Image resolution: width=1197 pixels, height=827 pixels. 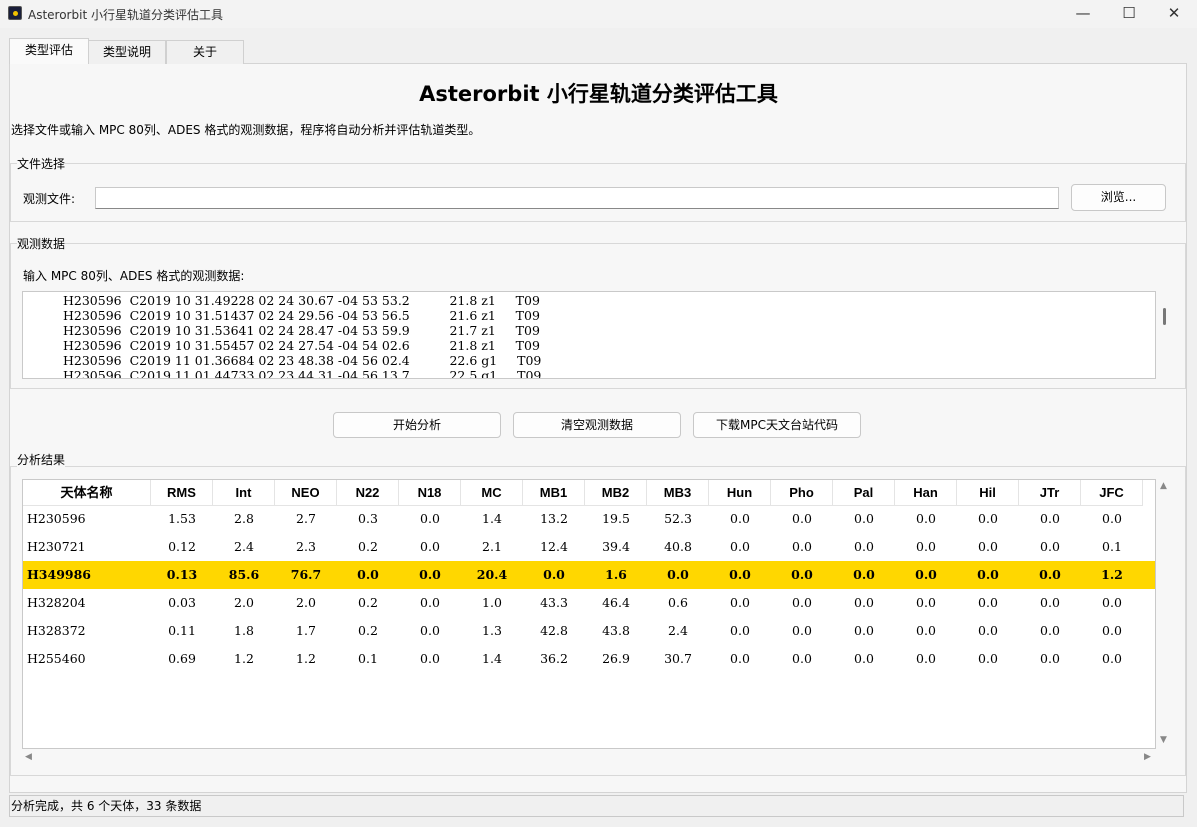 What do you see at coordinates (598, 94) in the screenshot?
I see `page-title: Asterorbit 小行星轨道分类评估工具` at bounding box center [598, 94].